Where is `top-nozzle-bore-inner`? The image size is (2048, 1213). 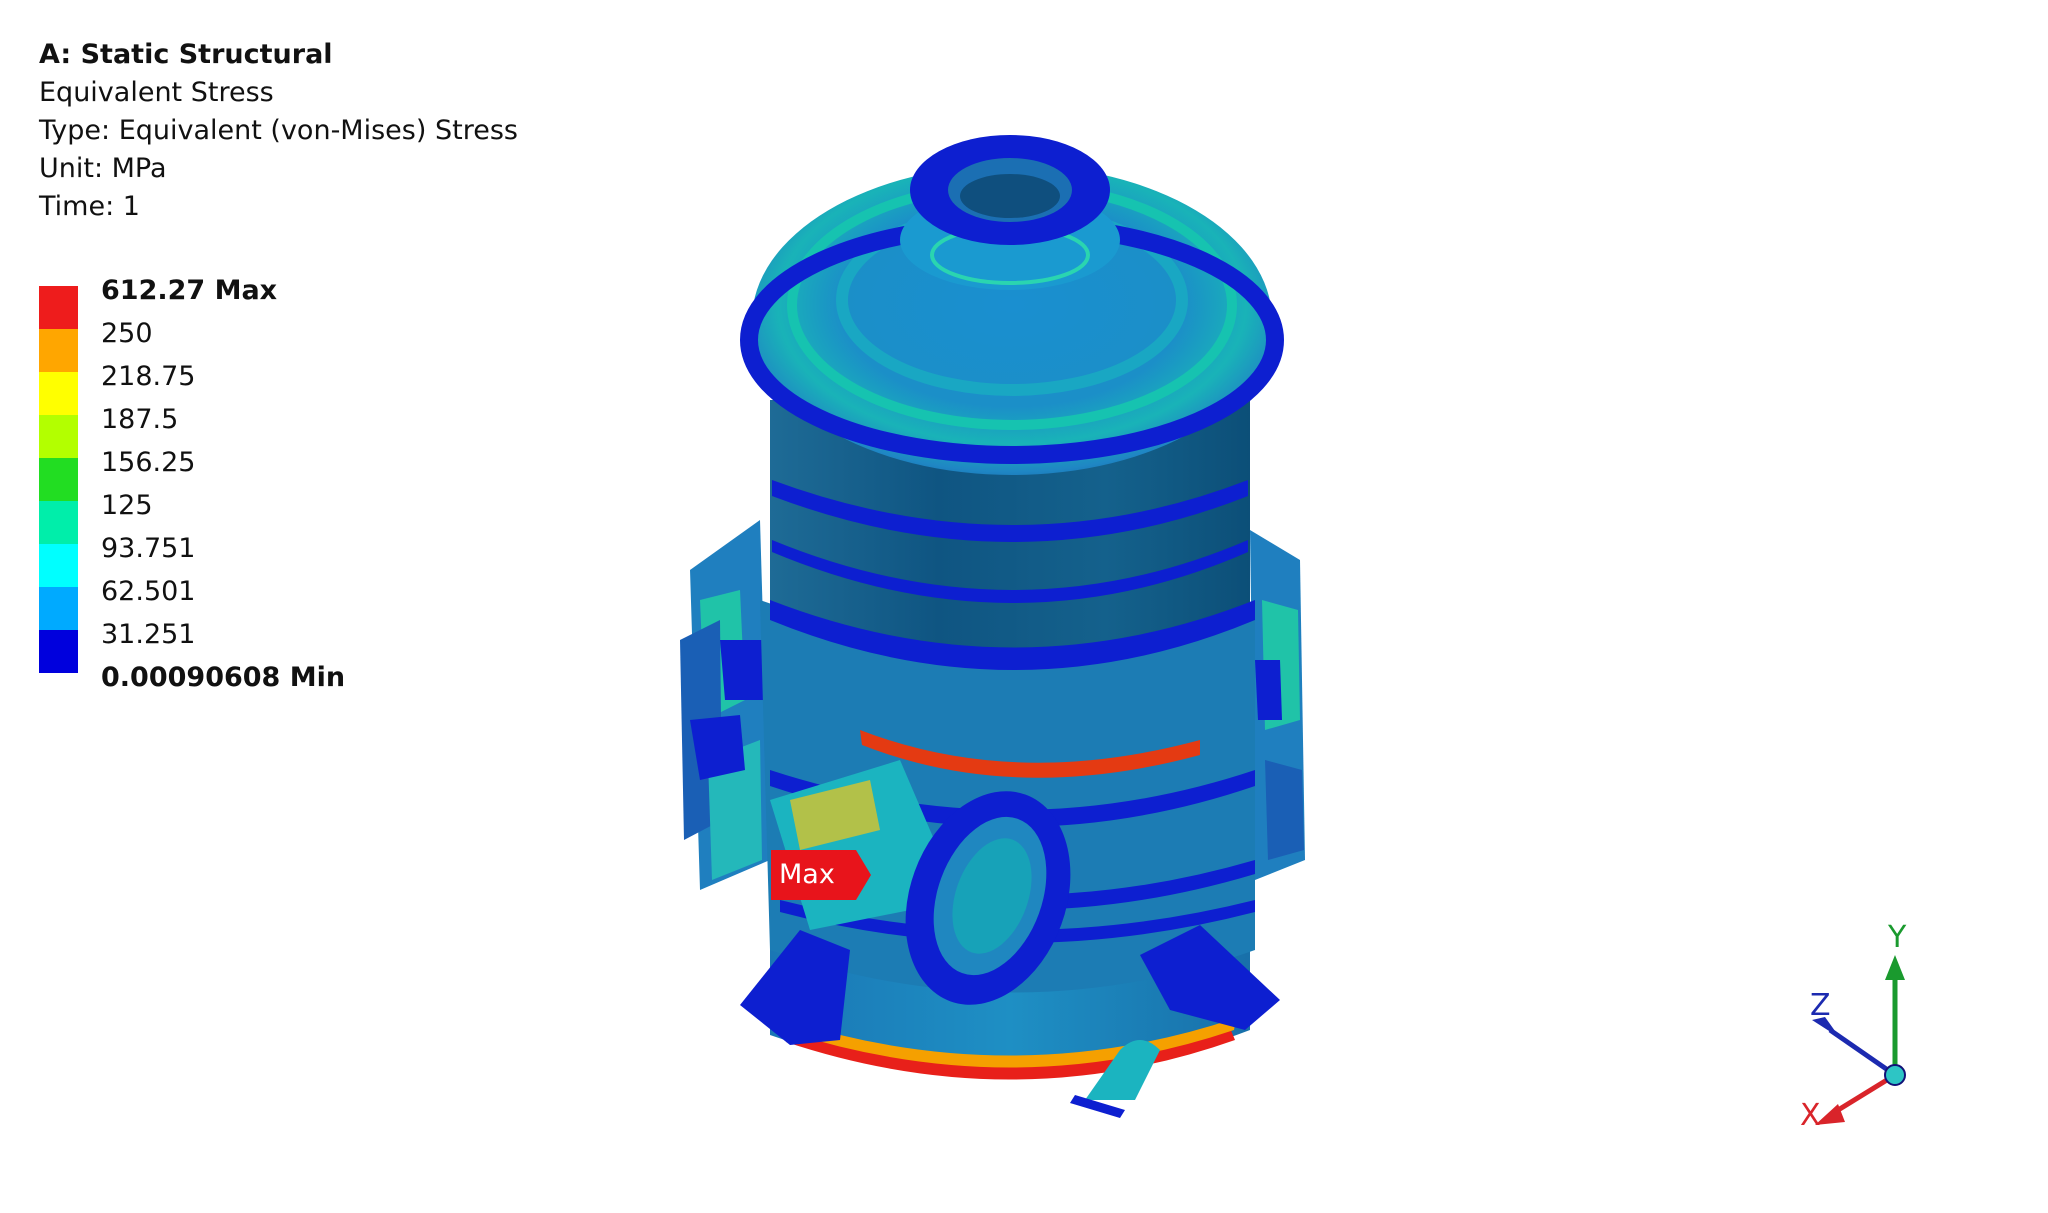 top-nozzle-bore-inner is located at coordinates (1010, 196).